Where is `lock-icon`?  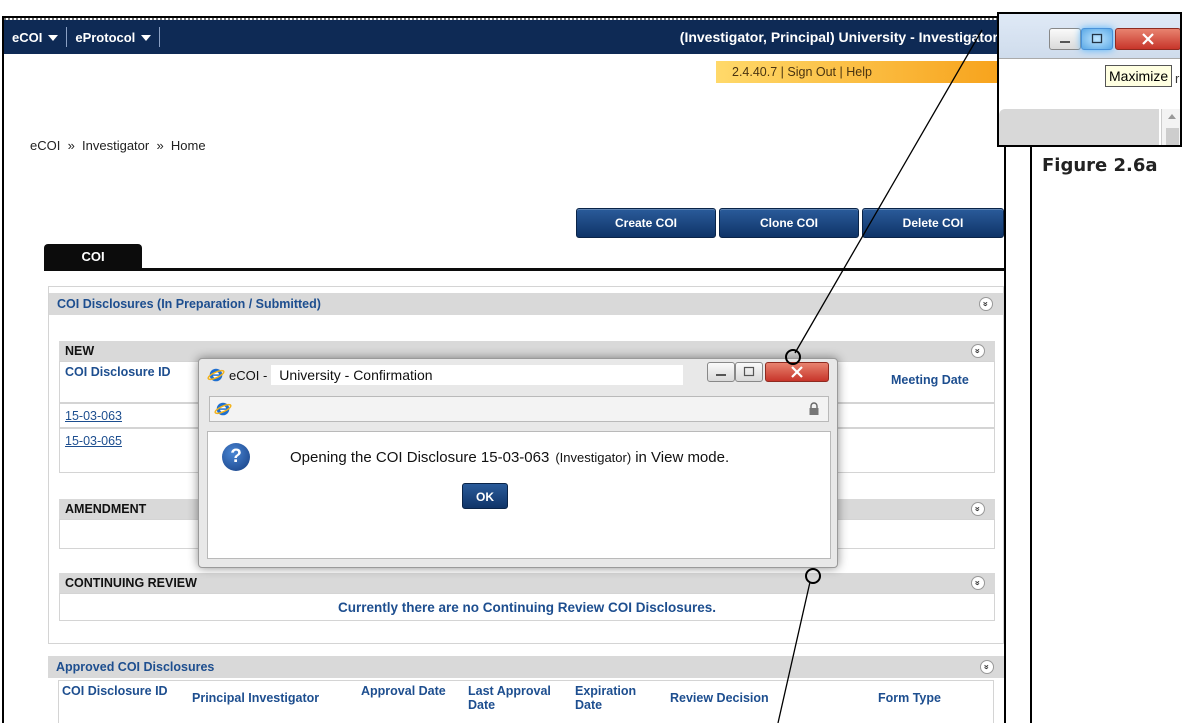
lock-icon is located at coordinates (814, 408).